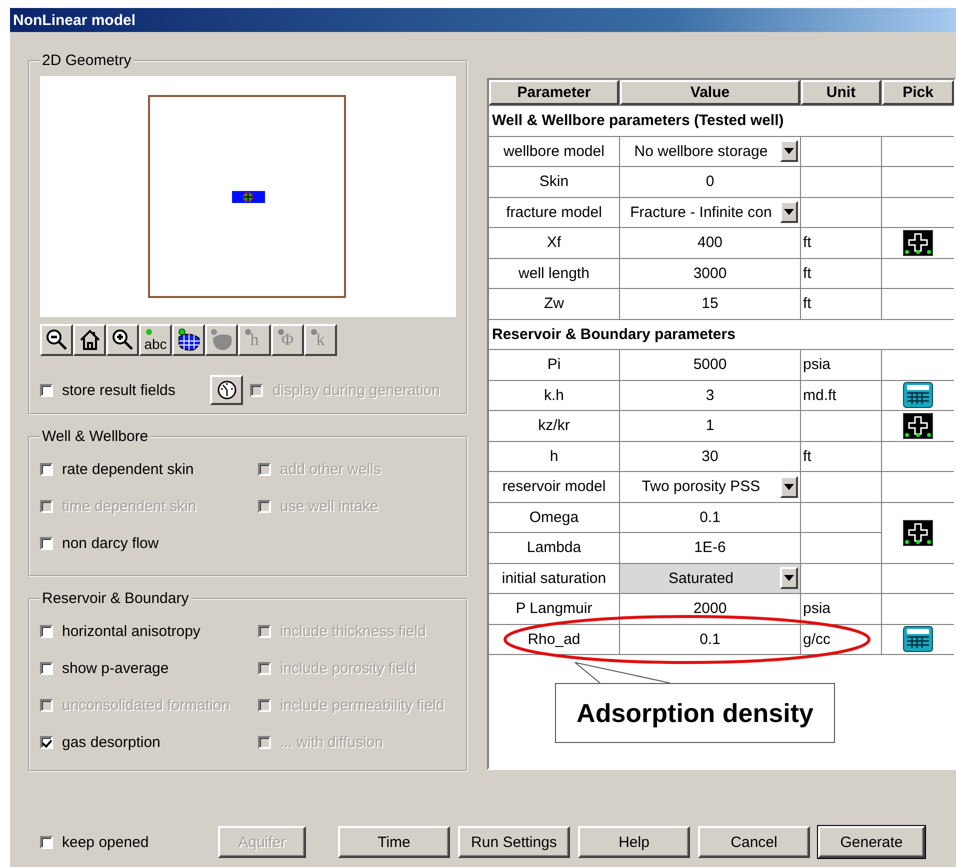  What do you see at coordinates (710, 456) in the screenshot?
I see `value-cell: 30` at bounding box center [710, 456].